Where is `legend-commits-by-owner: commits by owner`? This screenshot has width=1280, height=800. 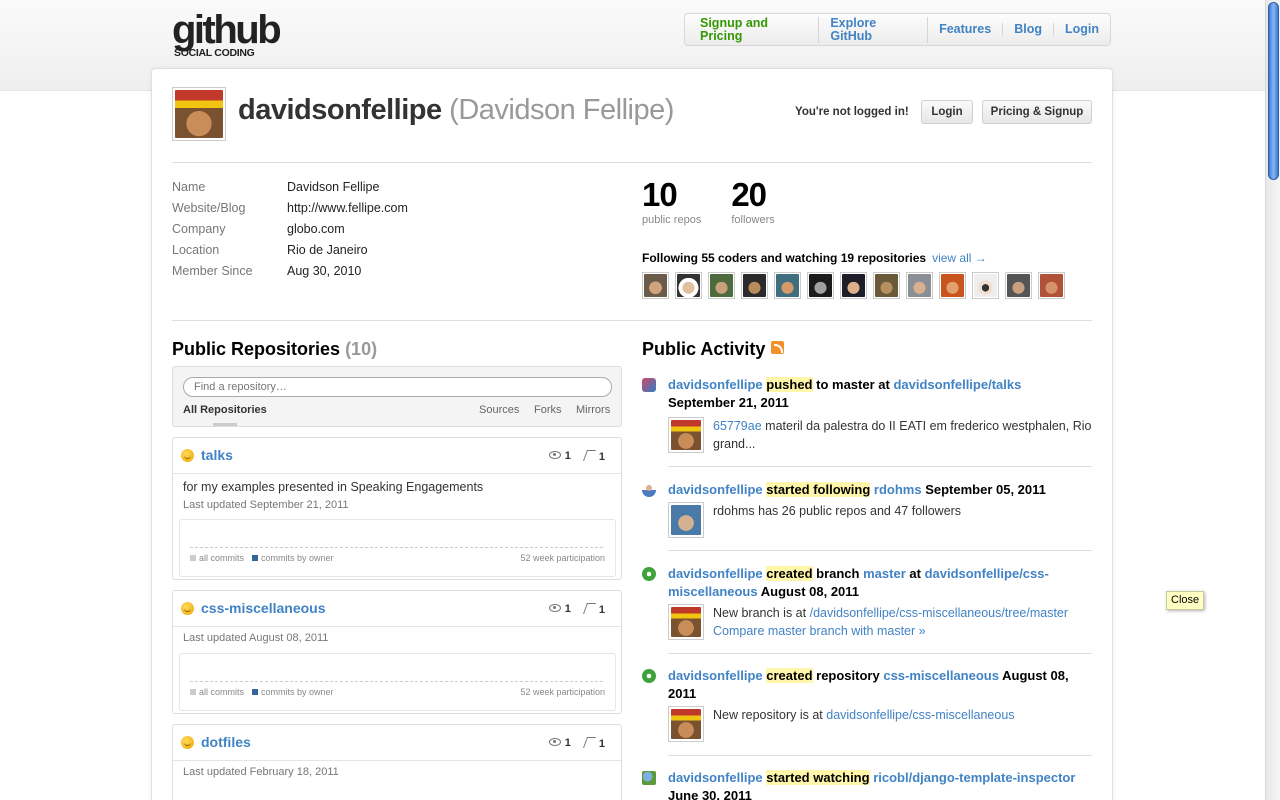
legend-commits-by-owner: commits by owner is located at coordinates (293, 692).